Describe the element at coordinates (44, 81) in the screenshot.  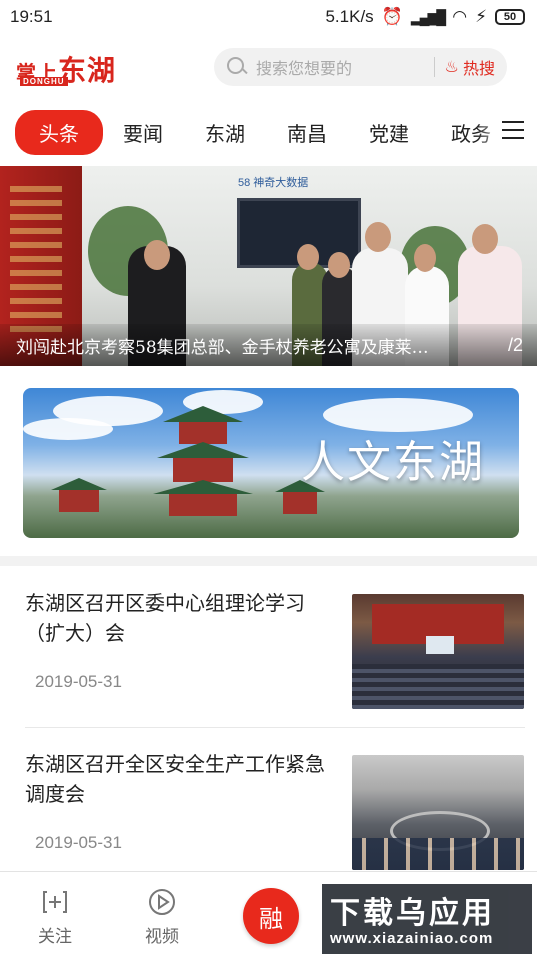
I see `logo-subtitle: DONGHU` at that location.